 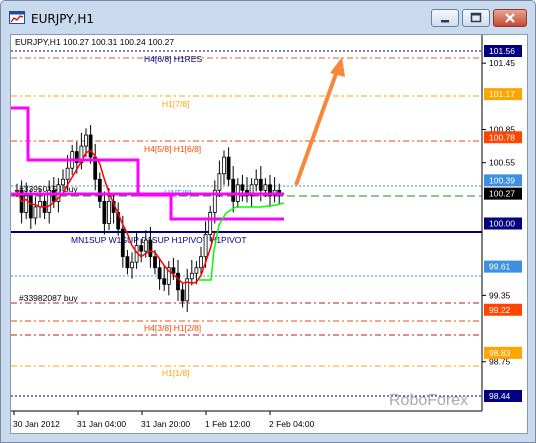 What do you see at coordinates (292, 424) in the screenshot?
I see `time-tick-label: 2 Feb 04:00` at bounding box center [292, 424].